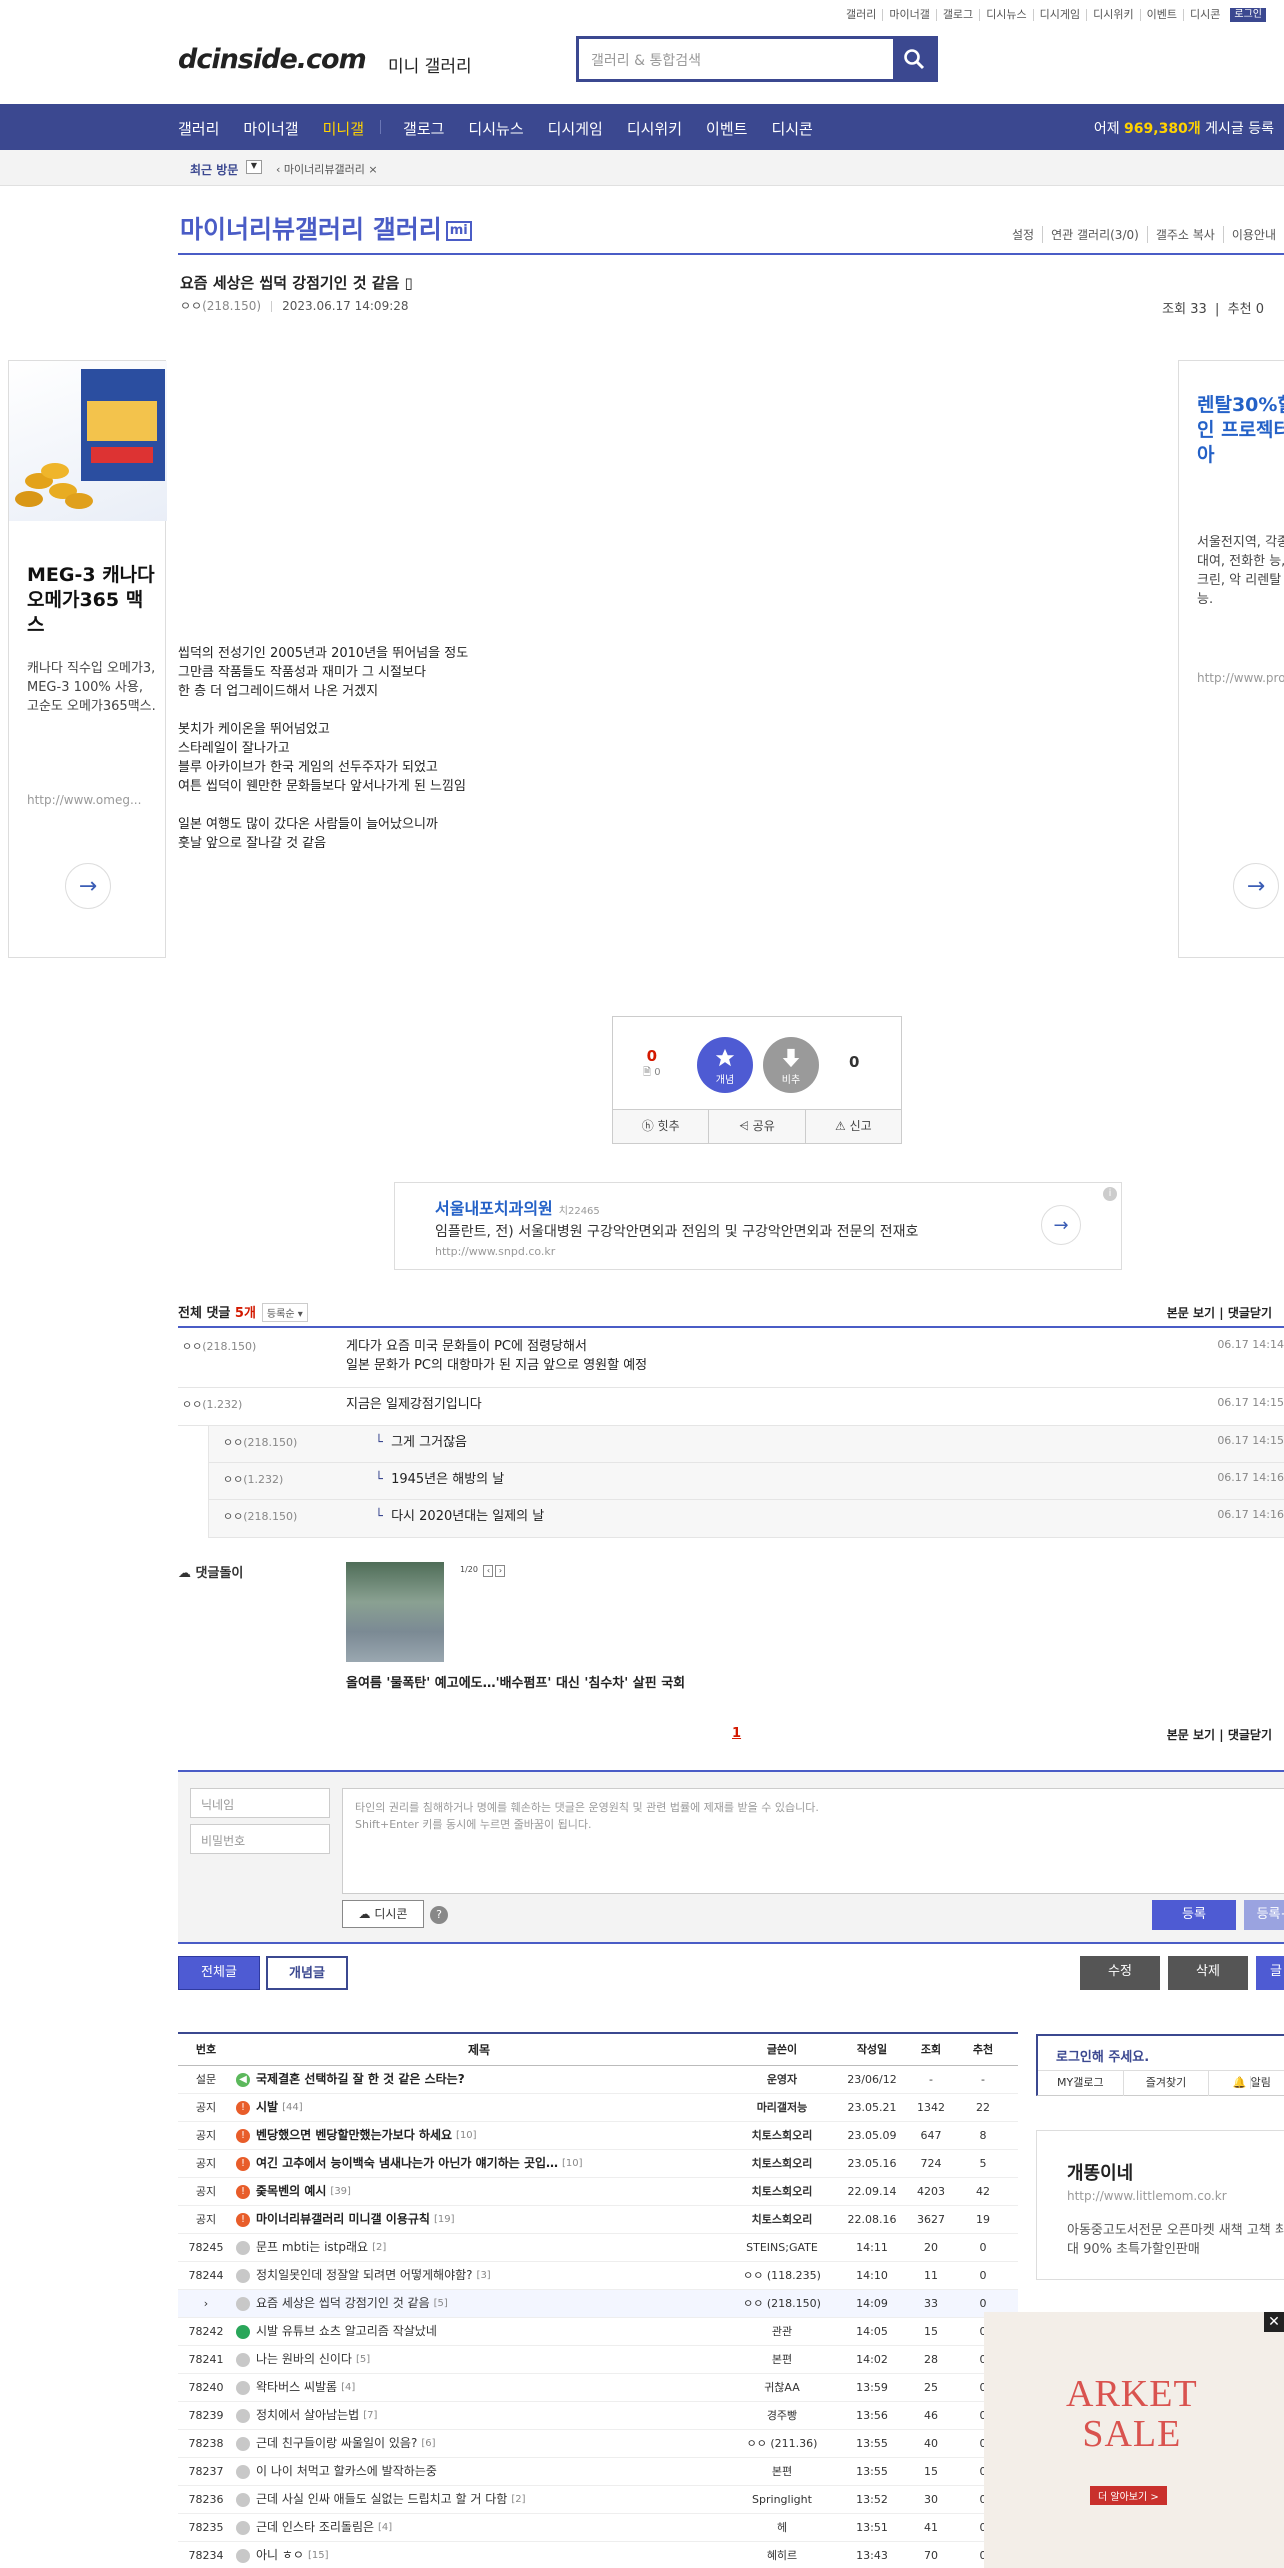 This screenshot has height=2568, width=1284. I want to click on search-input: 갤러리 & 통합검색, so click(736, 59).